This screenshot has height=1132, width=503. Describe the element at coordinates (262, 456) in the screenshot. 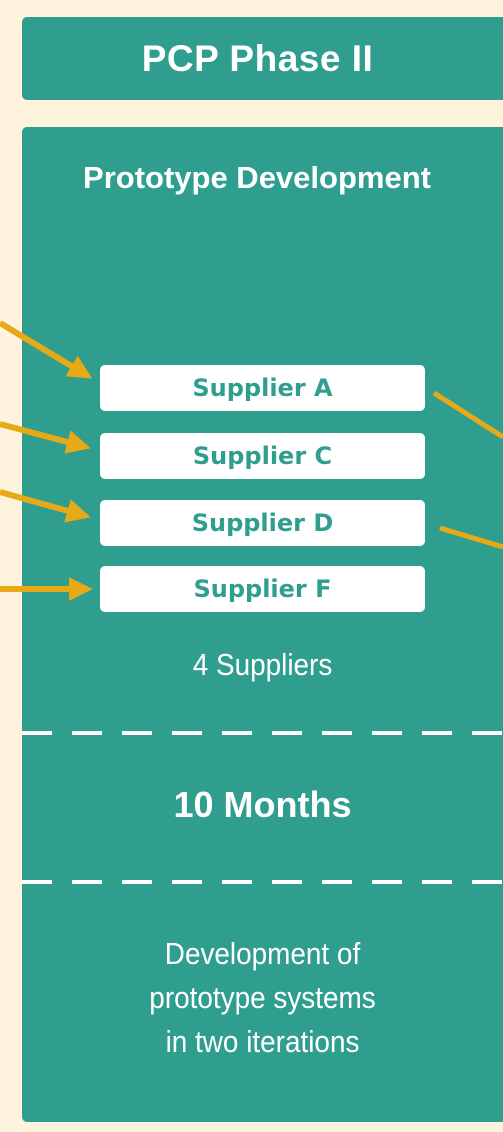

I see `supplier-box-c: Supplier C` at that location.